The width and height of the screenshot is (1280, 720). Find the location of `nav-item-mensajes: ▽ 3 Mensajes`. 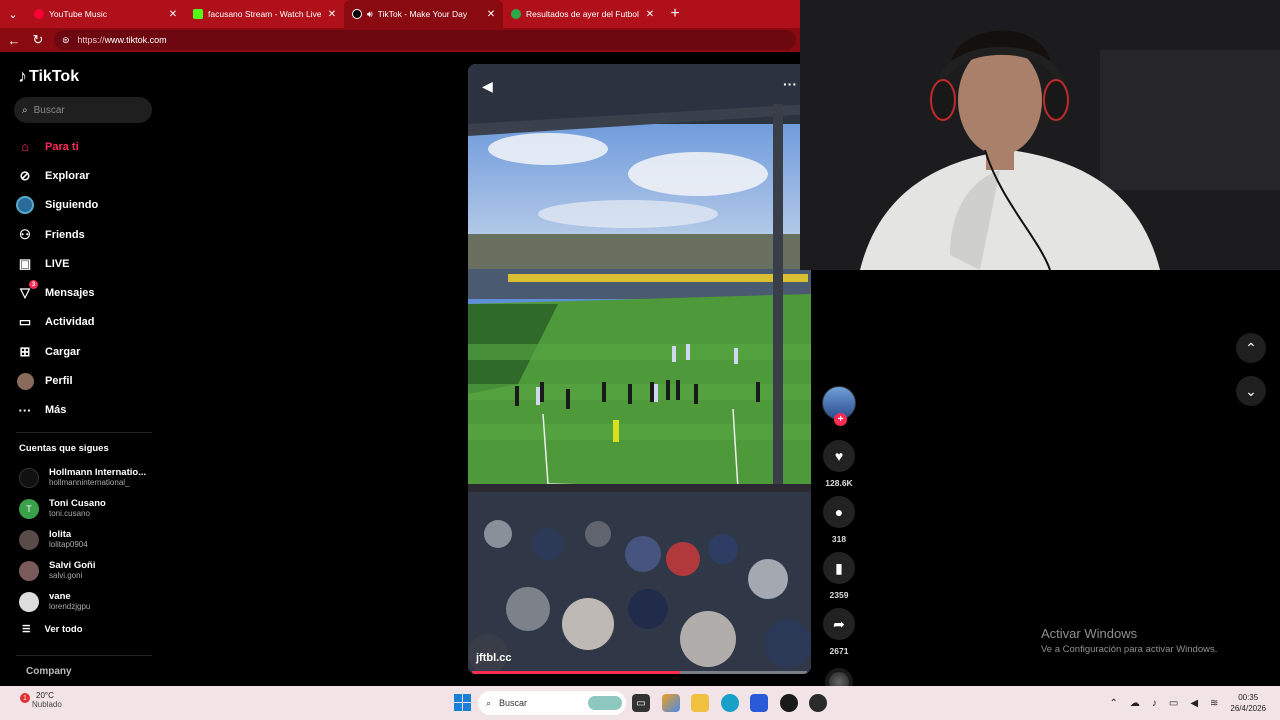

nav-item-mensajes: ▽ 3 Mensajes is located at coordinates (57, 292).